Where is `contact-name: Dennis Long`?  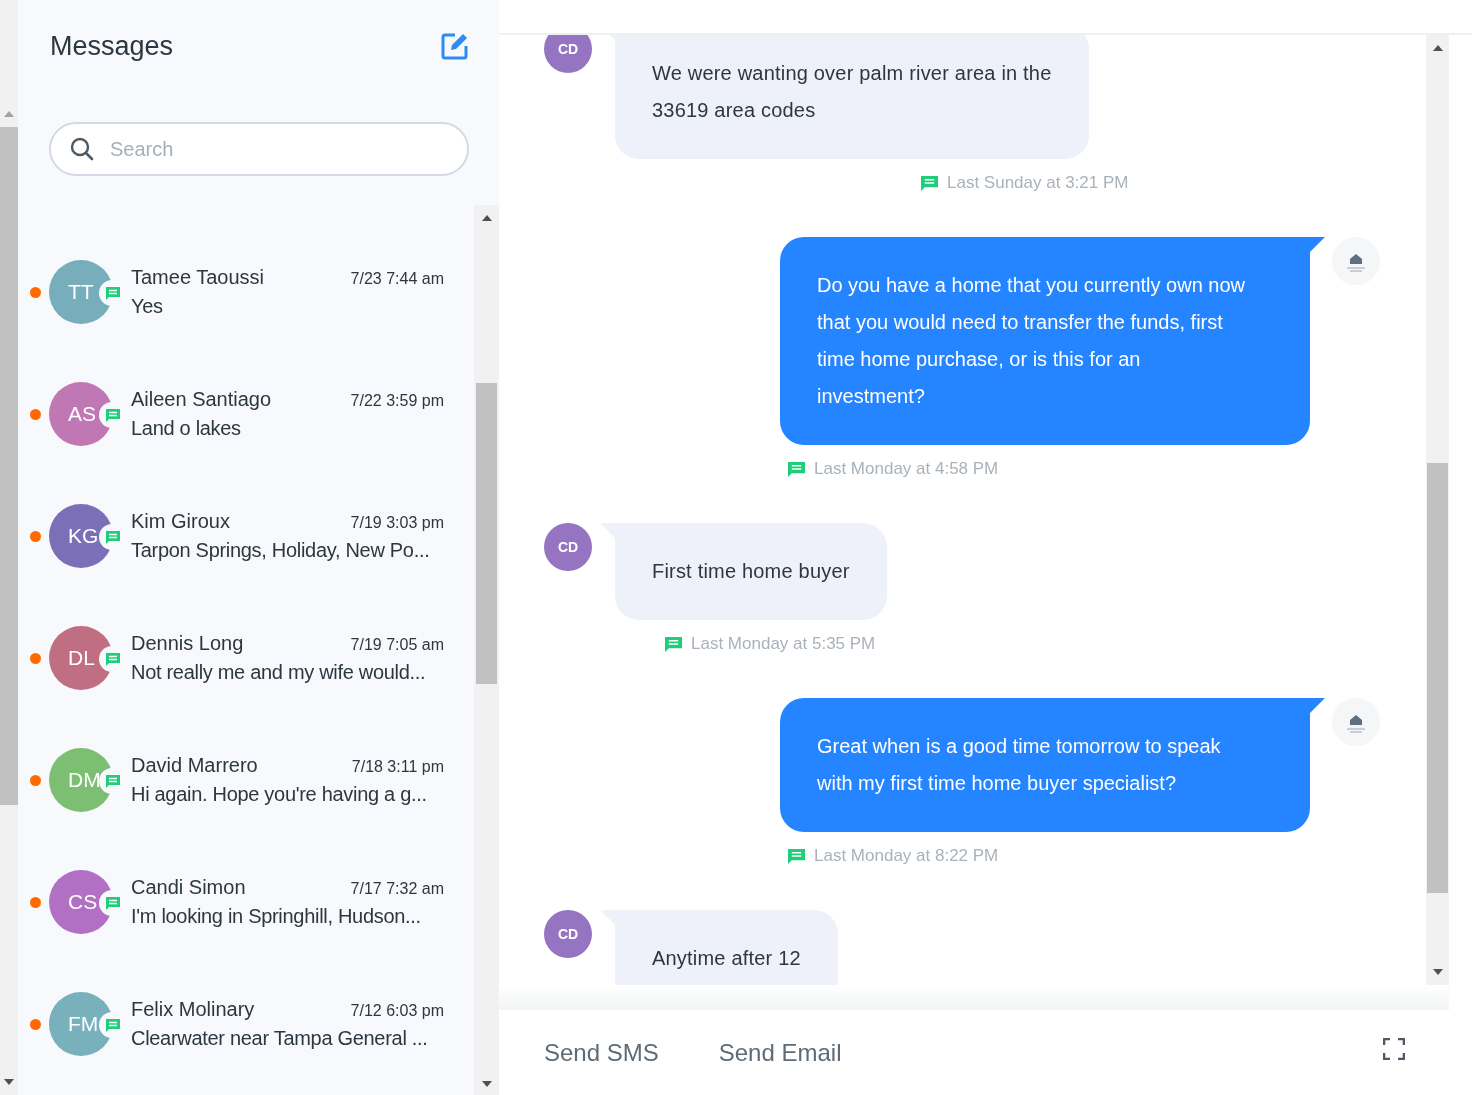 contact-name: Dennis Long is located at coordinates (187, 643).